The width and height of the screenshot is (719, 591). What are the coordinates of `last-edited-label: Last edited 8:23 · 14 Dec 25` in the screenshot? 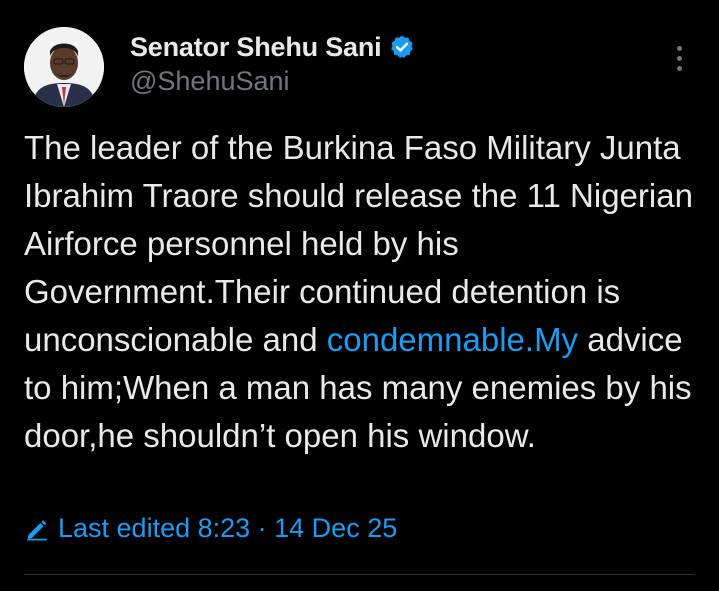 It's located at (227, 528).